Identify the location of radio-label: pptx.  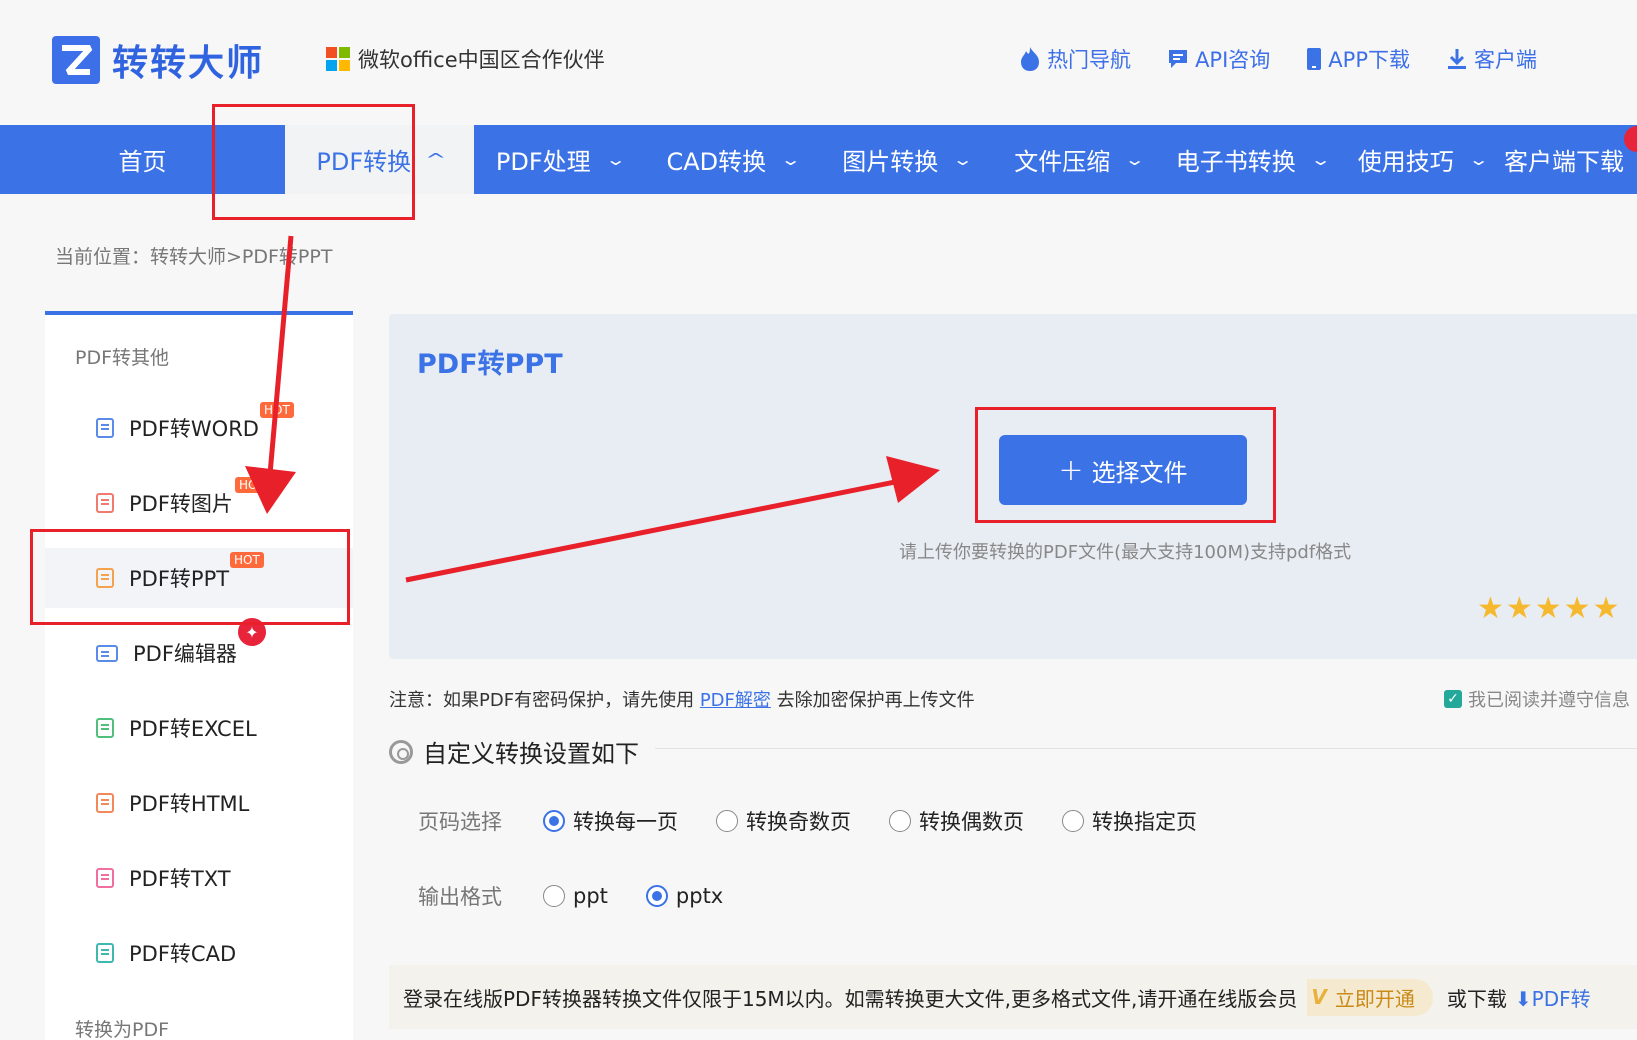
(699, 896).